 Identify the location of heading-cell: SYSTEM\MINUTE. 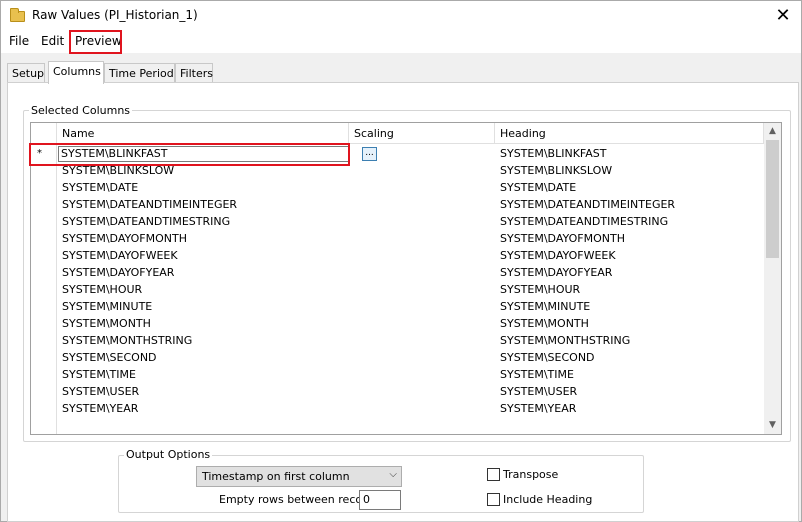
(629, 306).